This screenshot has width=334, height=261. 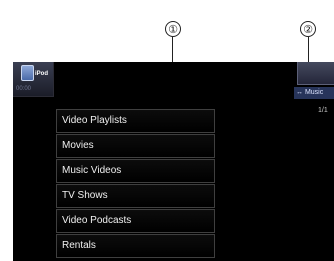 I want to click on callout-2: ②, so click(x=308, y=29).